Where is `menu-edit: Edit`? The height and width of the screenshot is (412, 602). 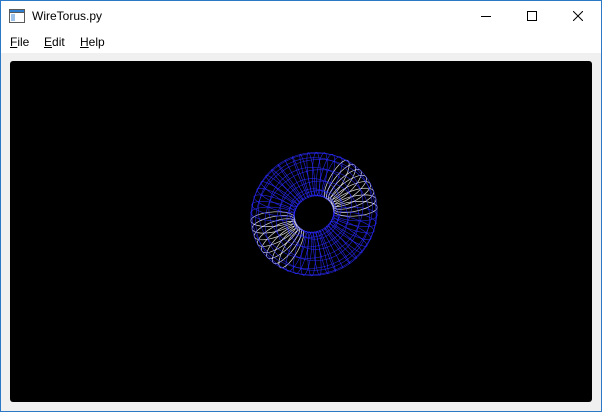 menu-edit: Edit is located at coordinates (54, 42).